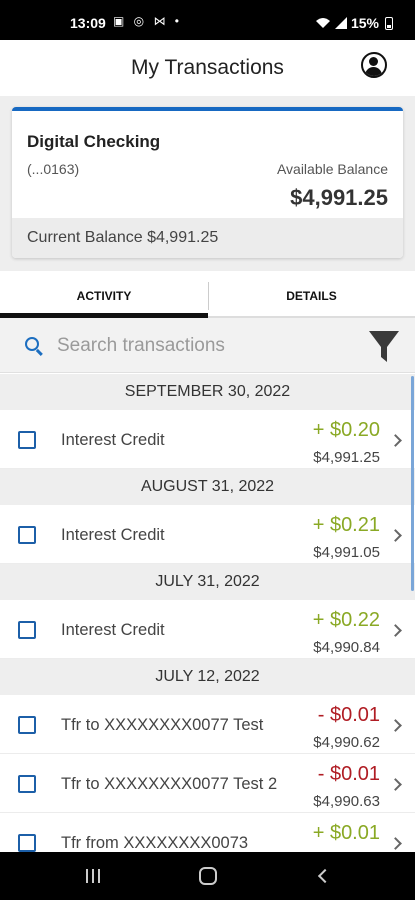 This screenshot has height=900, width=415. I want to click on filter-icon, so click(384, 347).